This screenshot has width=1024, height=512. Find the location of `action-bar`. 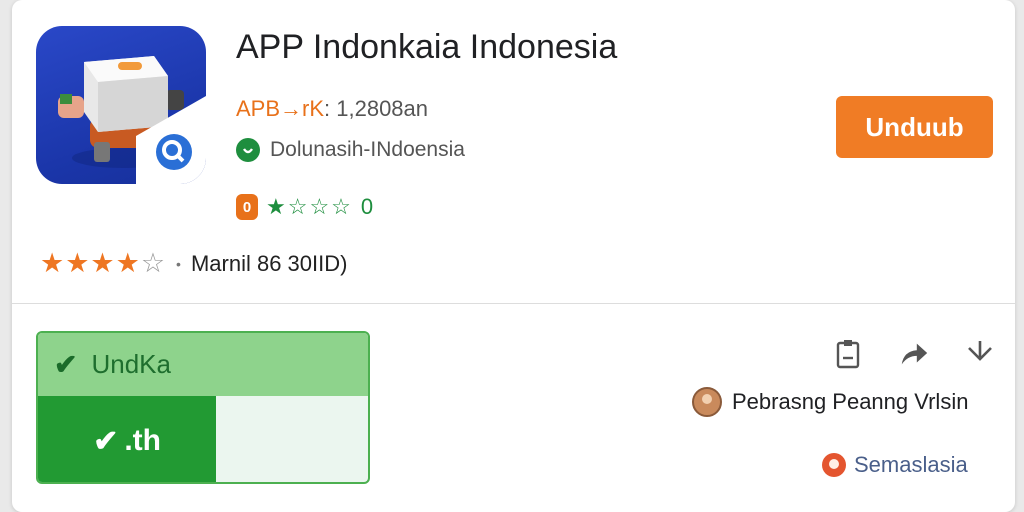

action-bar is located at coordinates (914, 354).